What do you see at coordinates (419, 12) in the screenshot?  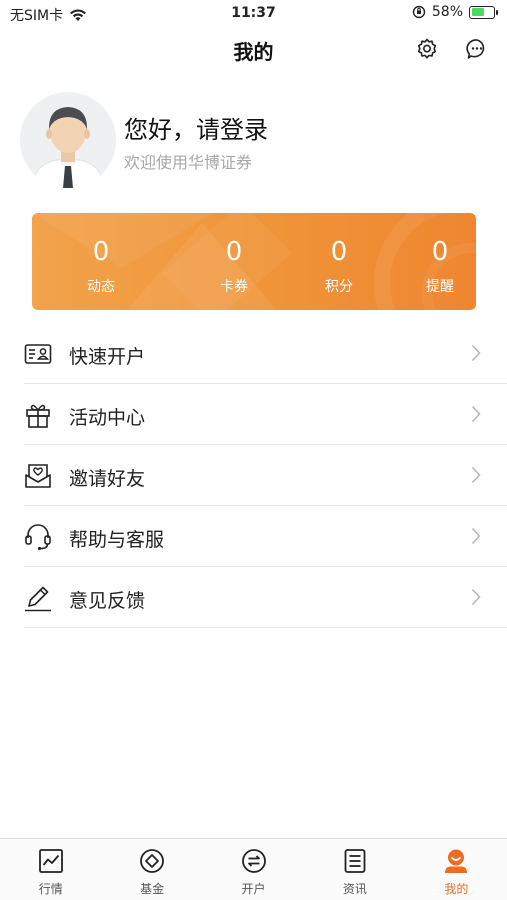 I see `orientation-lock-icon` at bounding box center [419, 12].